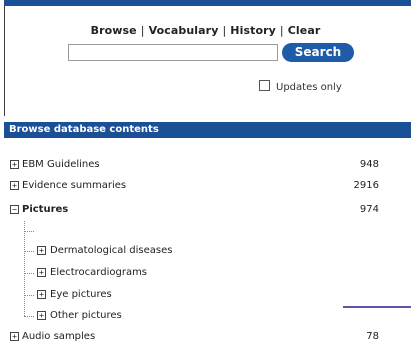  What do you see at coordinates (173, 52) in the screenshot?
I see `search-input` at bounding box center [173, 52].